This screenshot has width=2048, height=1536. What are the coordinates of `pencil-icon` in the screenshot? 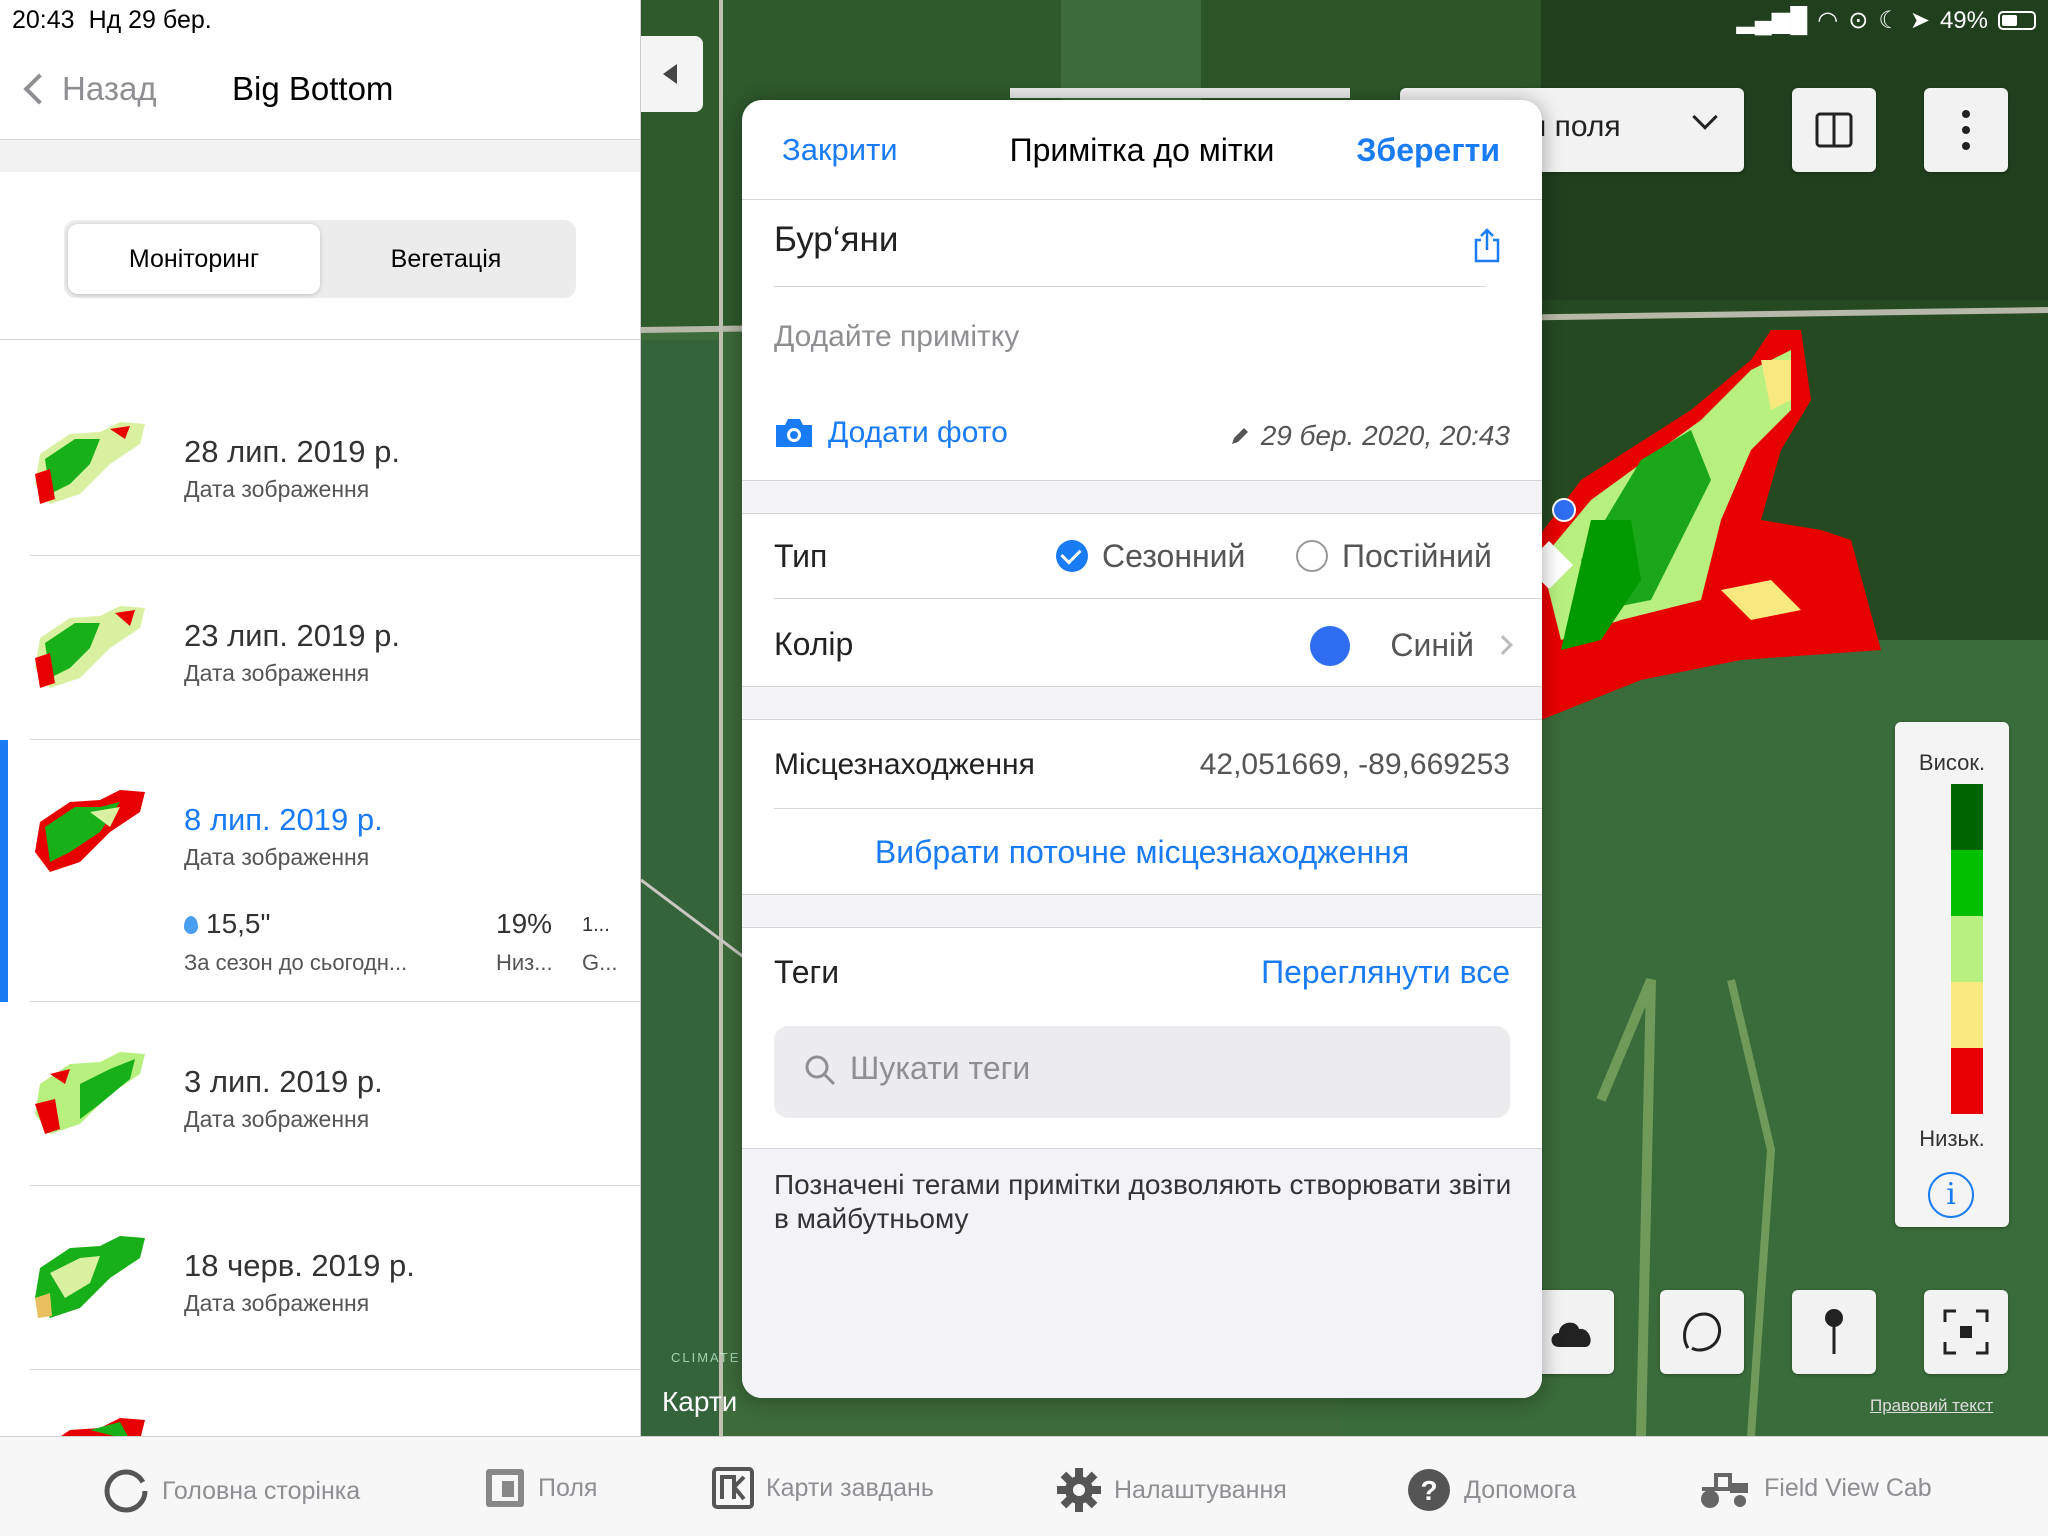 It's located at (1239, 436).